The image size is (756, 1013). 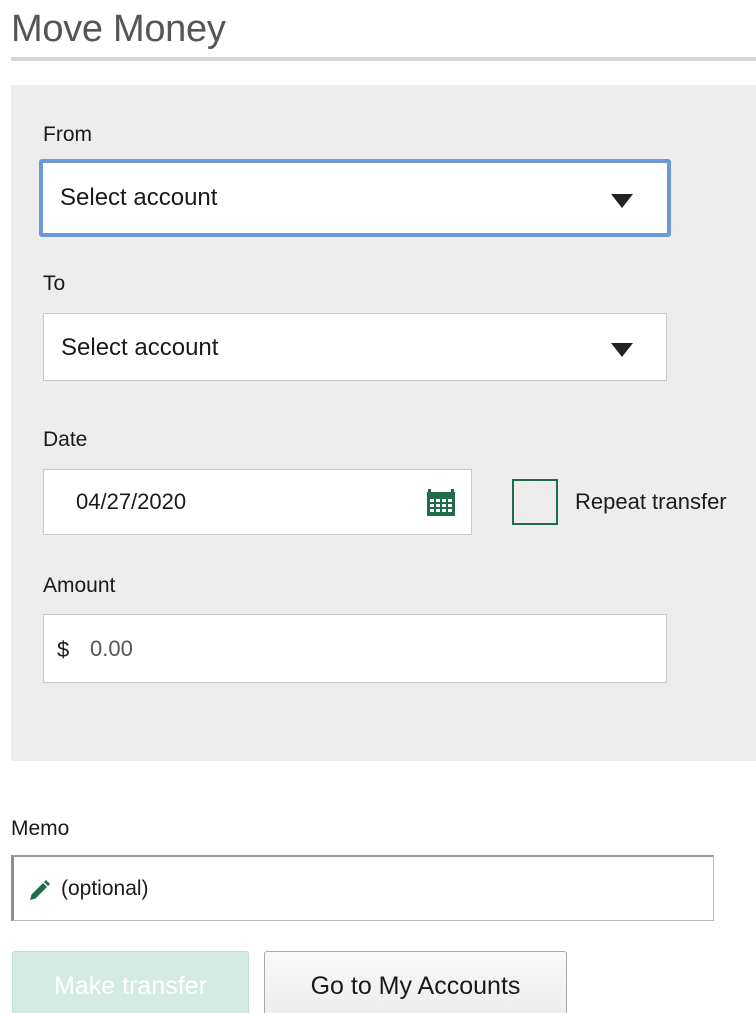 I want to click on memo-input, so click(x=371, y=889).